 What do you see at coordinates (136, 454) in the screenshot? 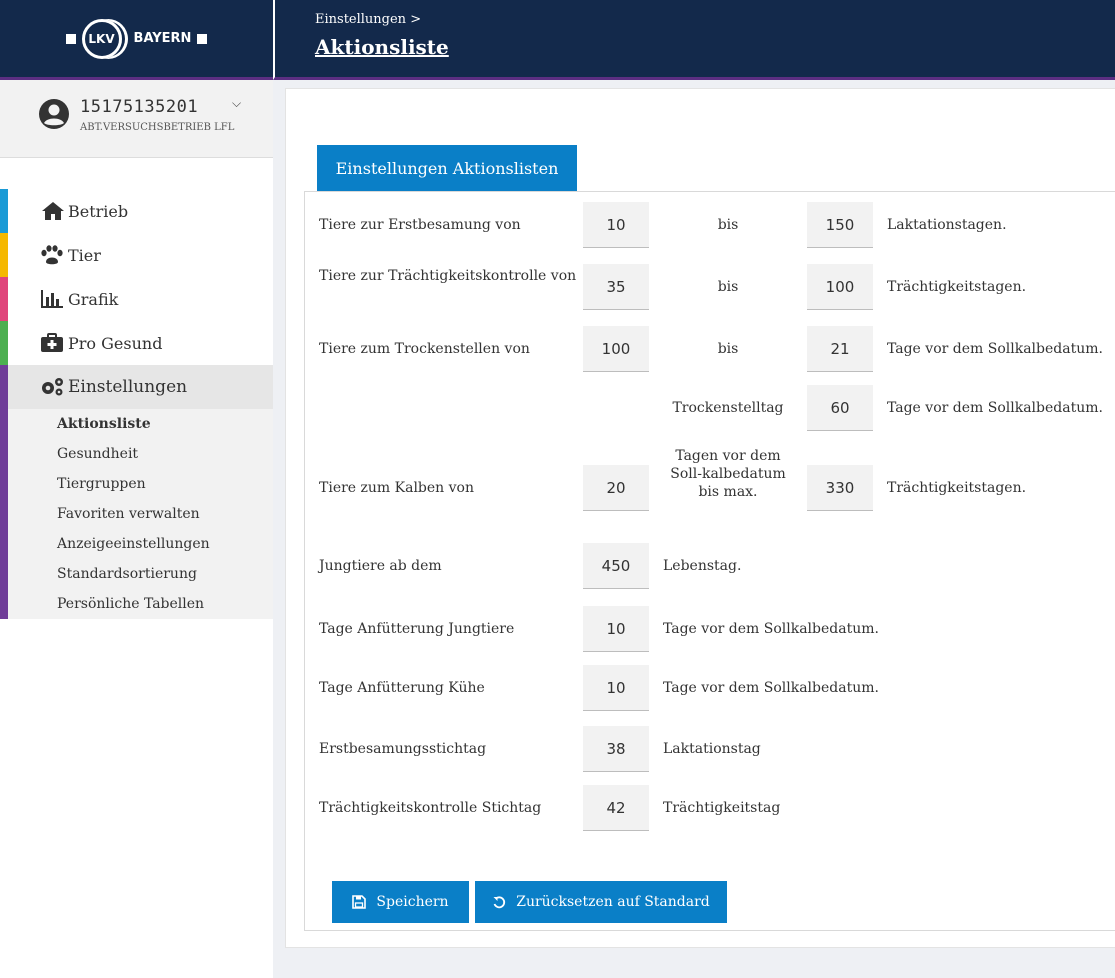
I see `subitem-gesundheit: Gesundheit` at bounding box center [136, 454].